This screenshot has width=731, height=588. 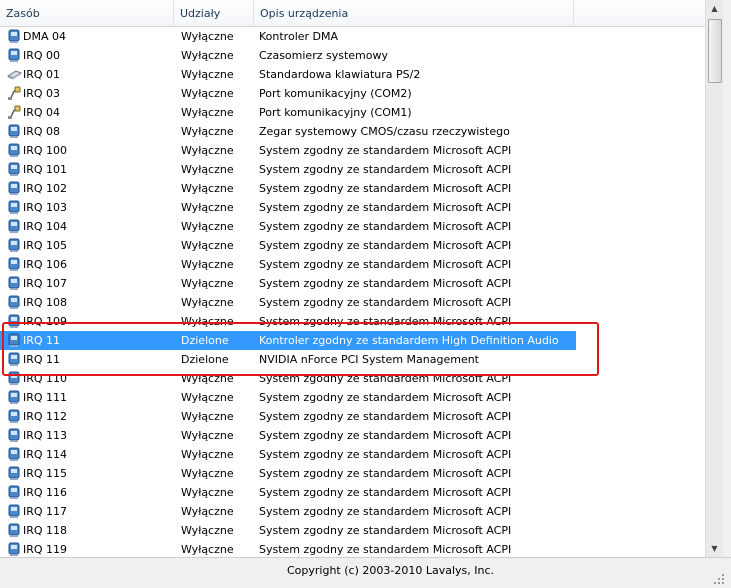 I want to click on cell-resource: IRQ 11, so click(x=42, y=359).